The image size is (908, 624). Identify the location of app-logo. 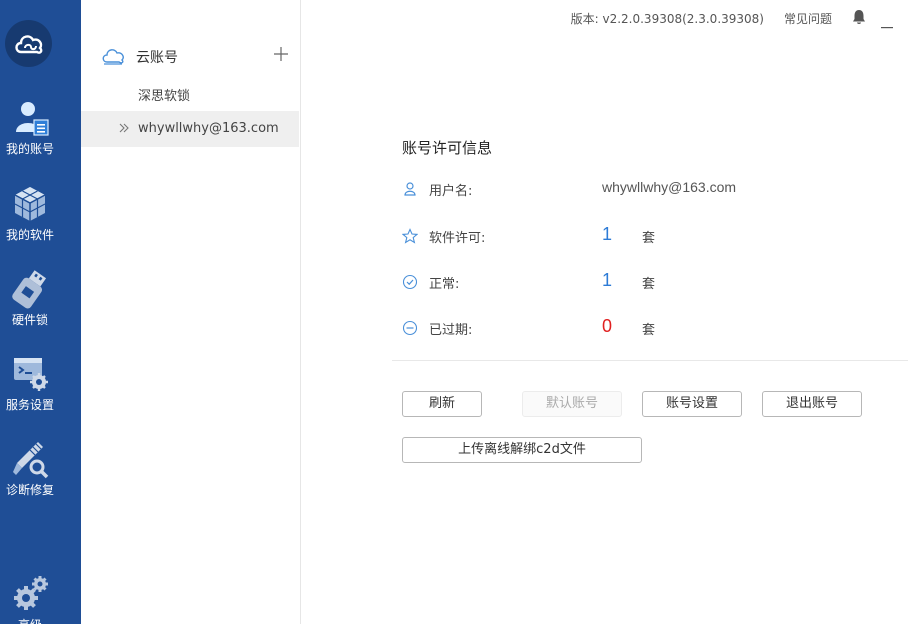
(28, 43).